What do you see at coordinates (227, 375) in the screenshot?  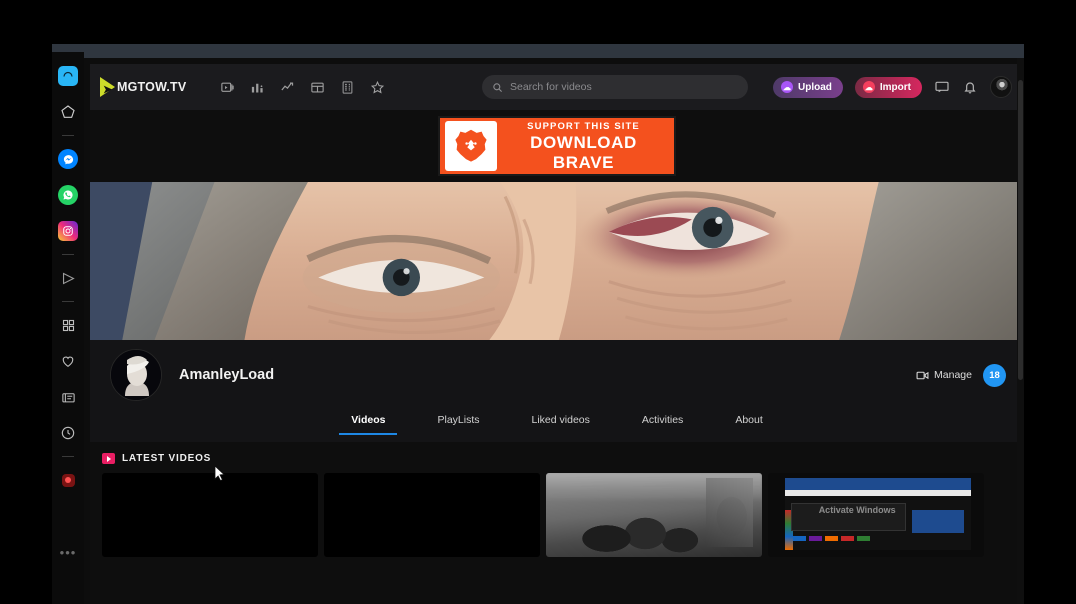 I see `channel-name: AmanleyLoad` at bounding box center [227, 375].